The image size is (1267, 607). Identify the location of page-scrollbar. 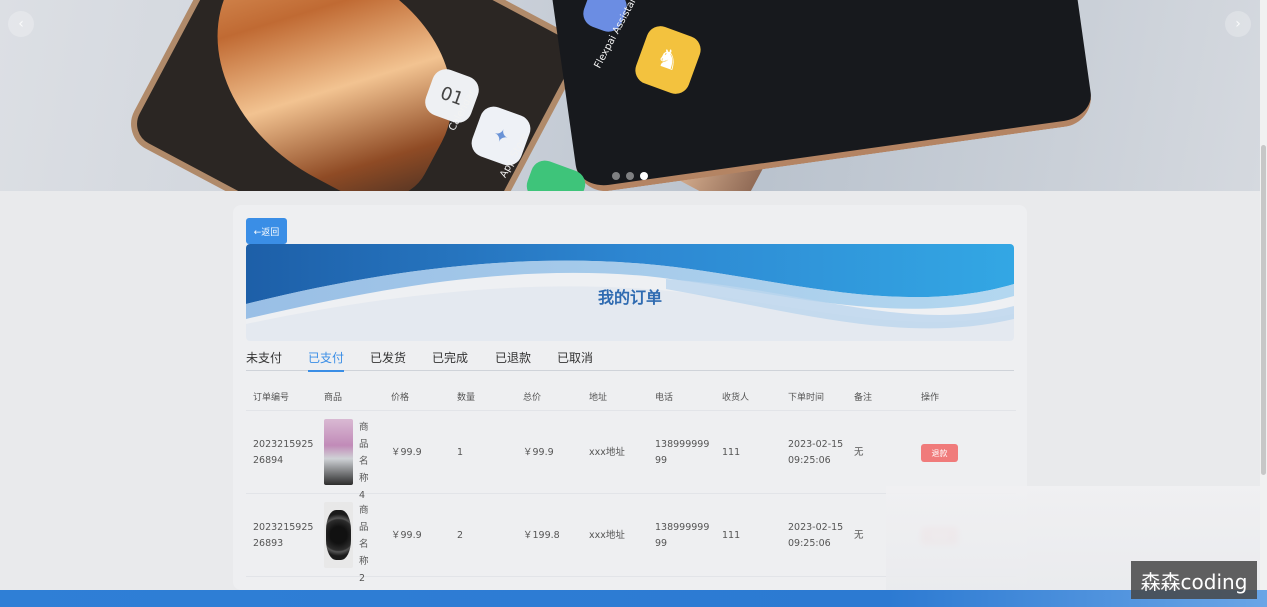
(1263, 295).